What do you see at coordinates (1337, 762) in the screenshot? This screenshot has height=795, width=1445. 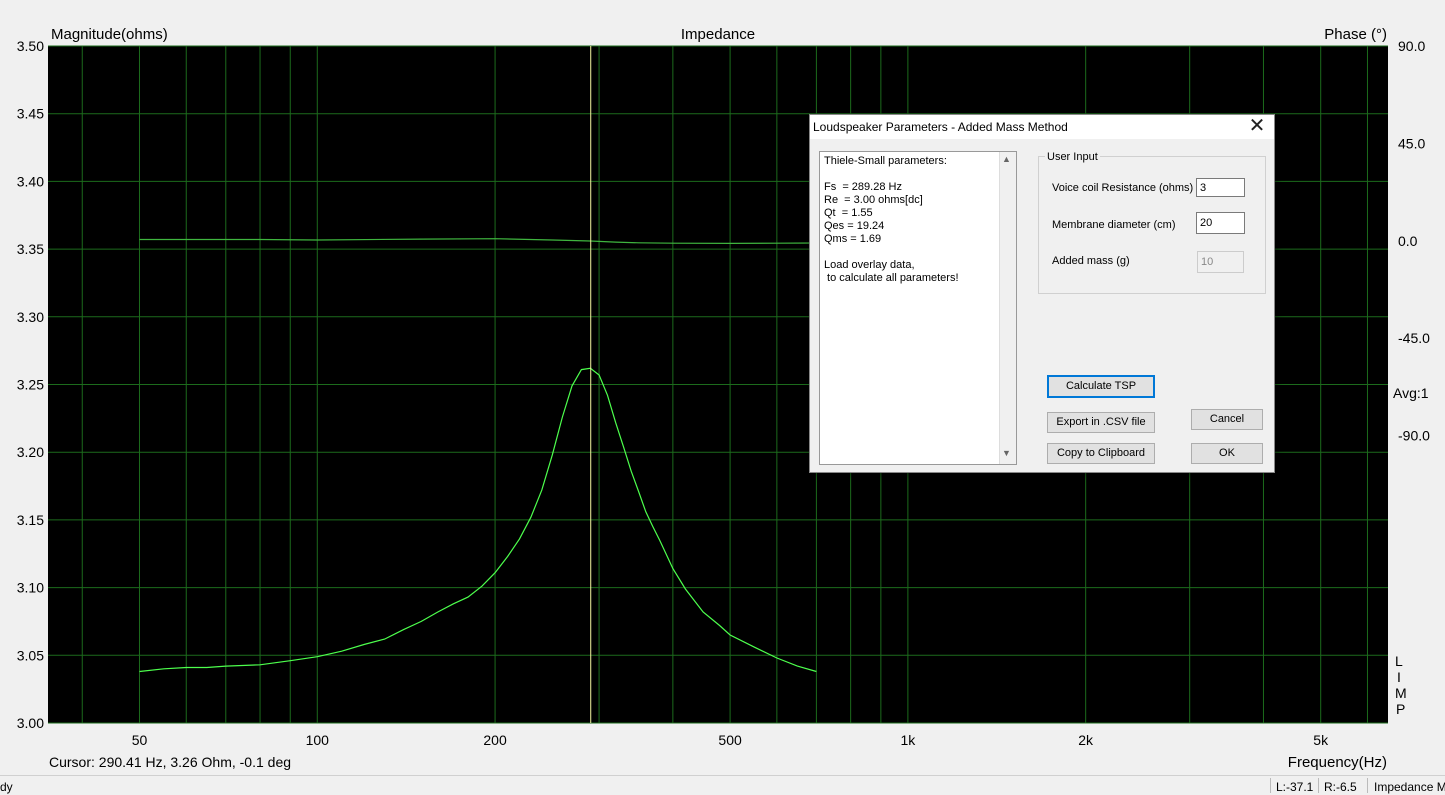 I see `x-axis-label: Frequency(Hz)` at bounding box center [1337, 762].